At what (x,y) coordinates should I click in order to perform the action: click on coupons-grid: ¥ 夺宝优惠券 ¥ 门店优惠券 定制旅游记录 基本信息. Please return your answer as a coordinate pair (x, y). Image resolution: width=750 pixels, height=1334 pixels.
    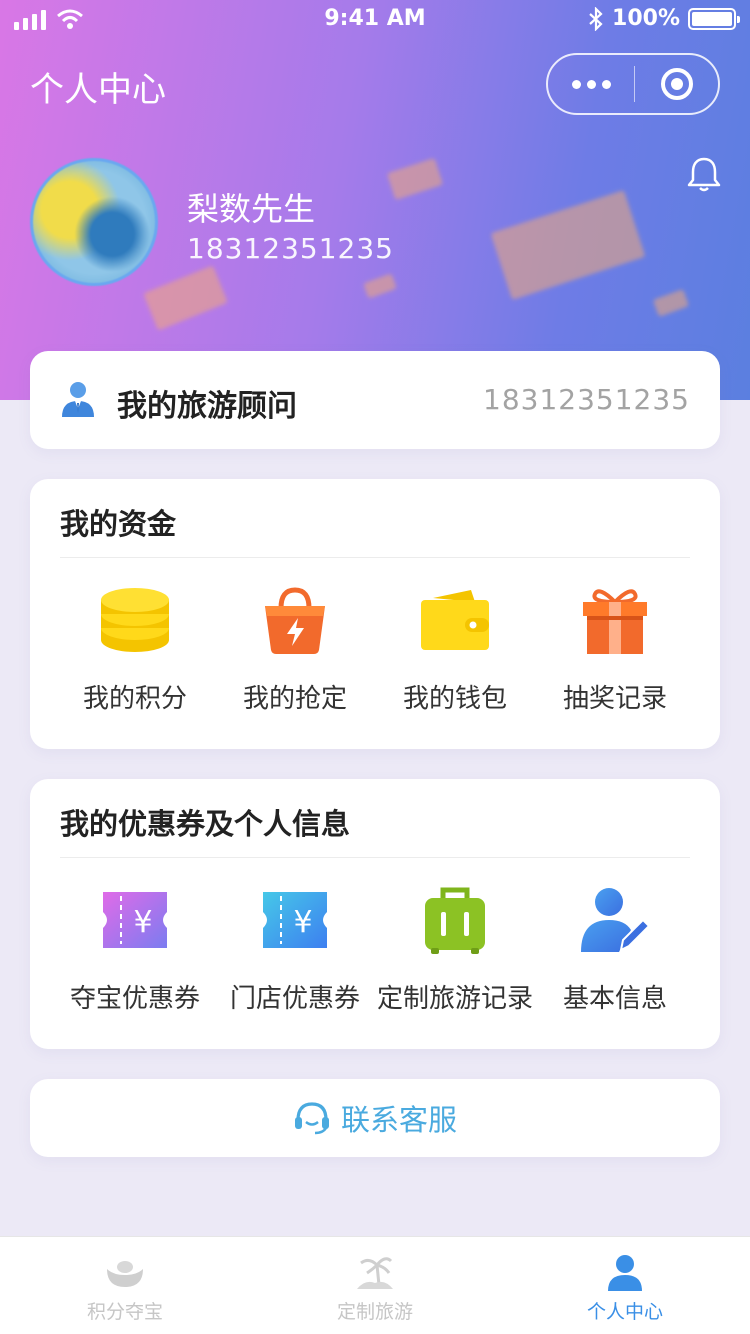
    Looking at the image, I should click on (375, 949).